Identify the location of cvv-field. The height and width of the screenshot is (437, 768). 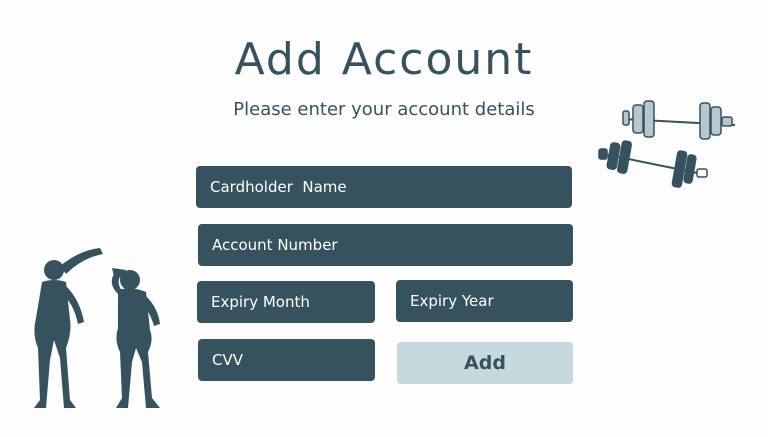
(286, 360).